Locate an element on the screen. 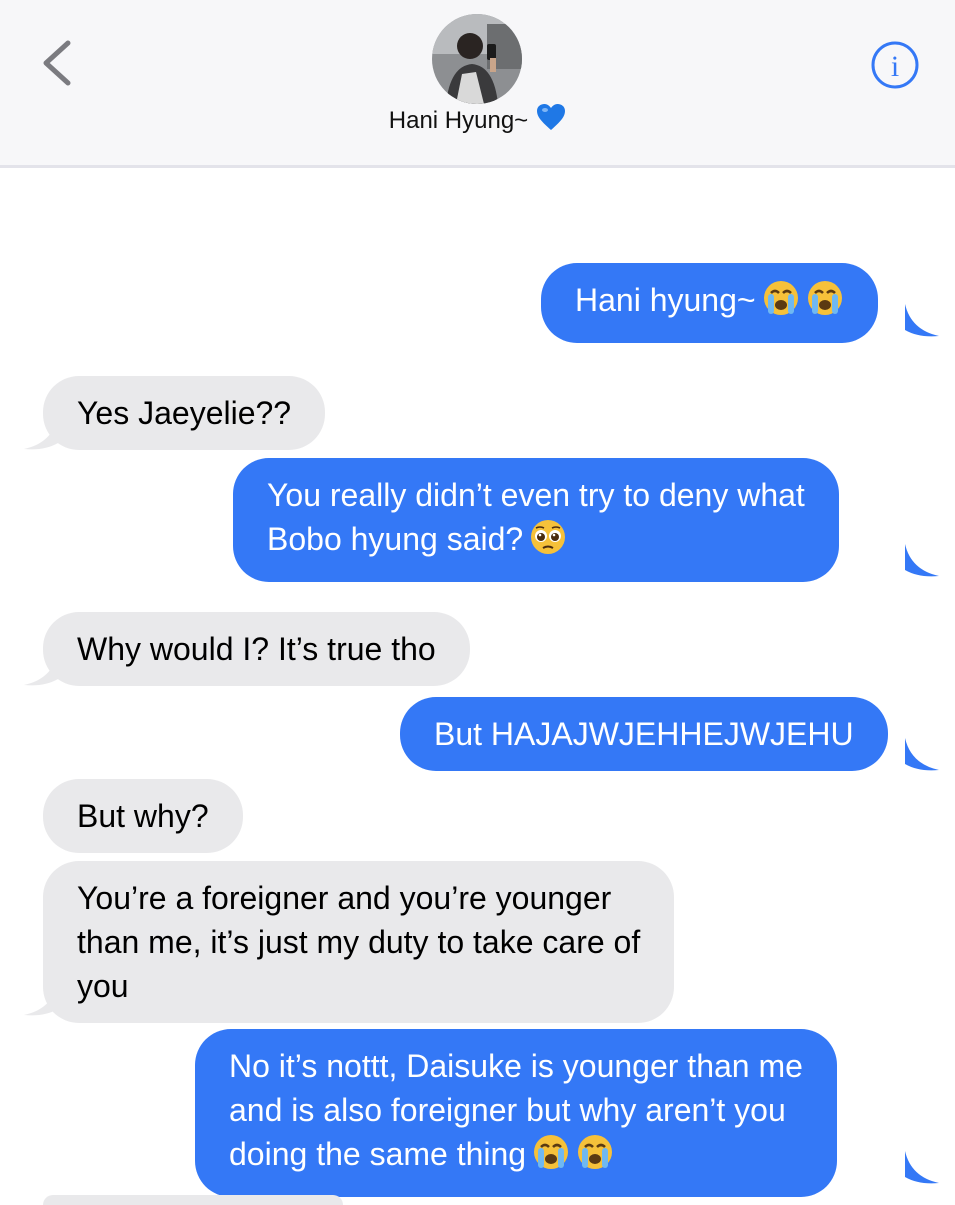 This screenshot has height=1205, width=955. message-bubble-outgoing: Hani hyung~ is located at coordinates (709, 303).